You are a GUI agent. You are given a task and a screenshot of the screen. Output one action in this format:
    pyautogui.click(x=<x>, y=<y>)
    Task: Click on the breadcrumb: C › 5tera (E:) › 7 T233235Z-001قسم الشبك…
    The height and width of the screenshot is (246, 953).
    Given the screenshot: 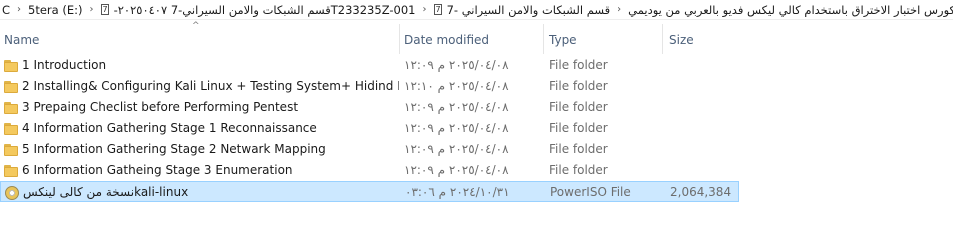 What is the action you would take?
    pyautogui.click(x=476, y=10)
    